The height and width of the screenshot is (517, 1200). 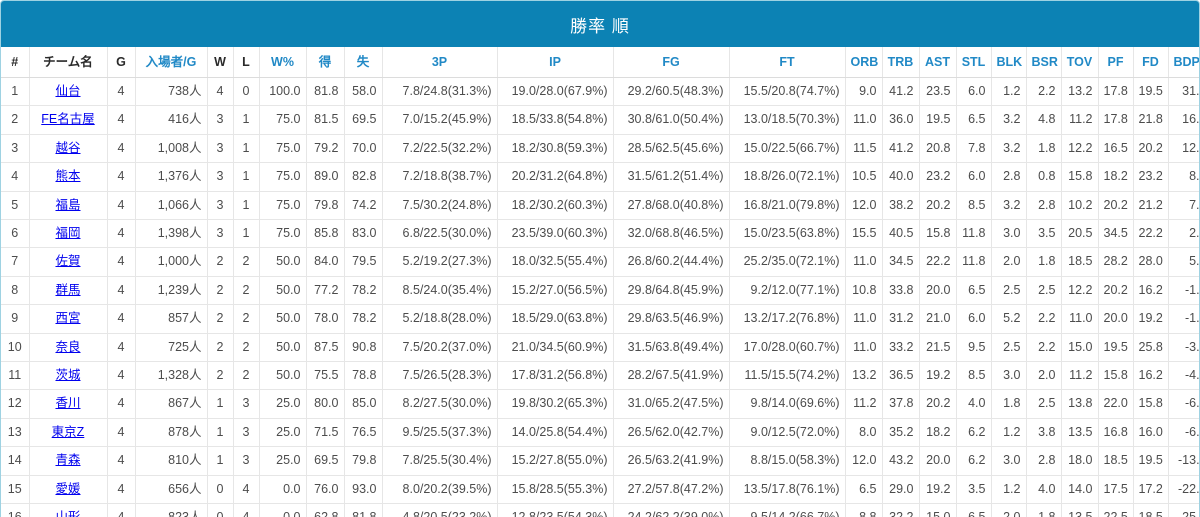 What do you see at coordinates (787, 62) in the screenshot?
I see `column-header-ft: FT` at bounding box center [787, 62].